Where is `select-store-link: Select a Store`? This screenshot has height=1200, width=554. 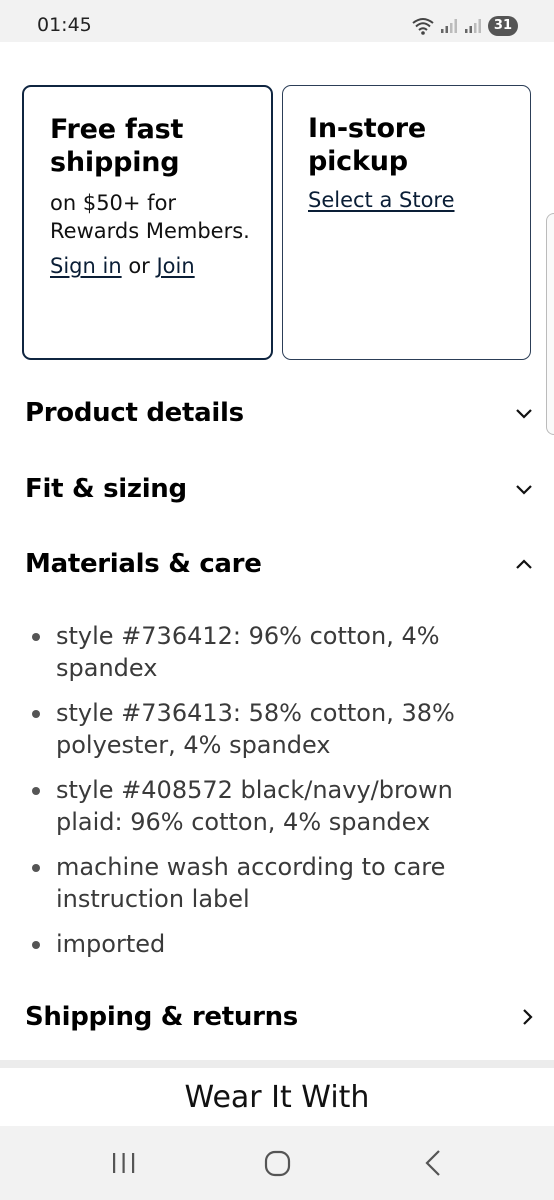 select-store-link: Select a Store is located at coordinates (381, 200).